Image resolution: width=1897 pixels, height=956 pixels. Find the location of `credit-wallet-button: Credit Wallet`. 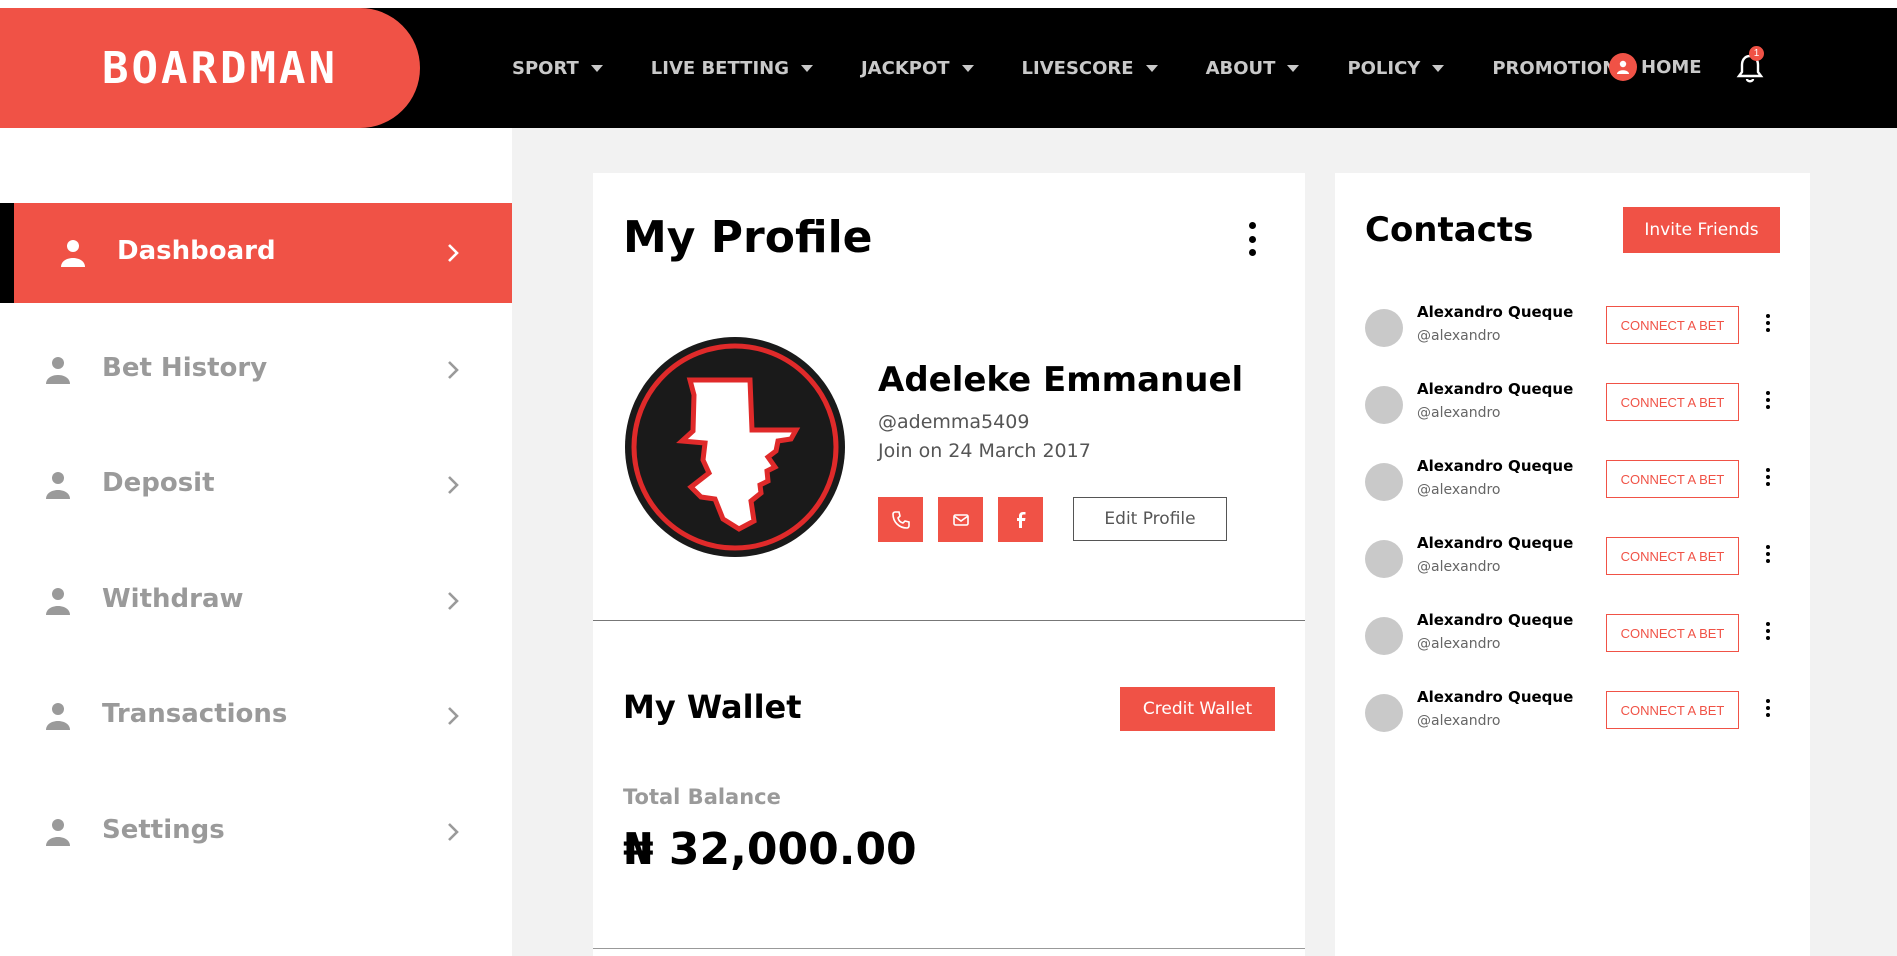

credit-wallet-button: Credit Wallet is located at coordinates (1197, 709).